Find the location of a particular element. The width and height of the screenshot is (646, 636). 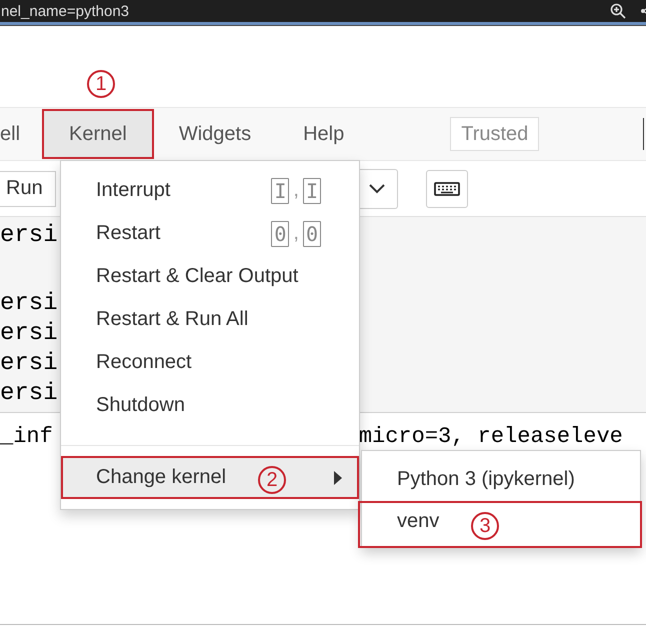

run-button: Run is located at coordinates (28, 188).